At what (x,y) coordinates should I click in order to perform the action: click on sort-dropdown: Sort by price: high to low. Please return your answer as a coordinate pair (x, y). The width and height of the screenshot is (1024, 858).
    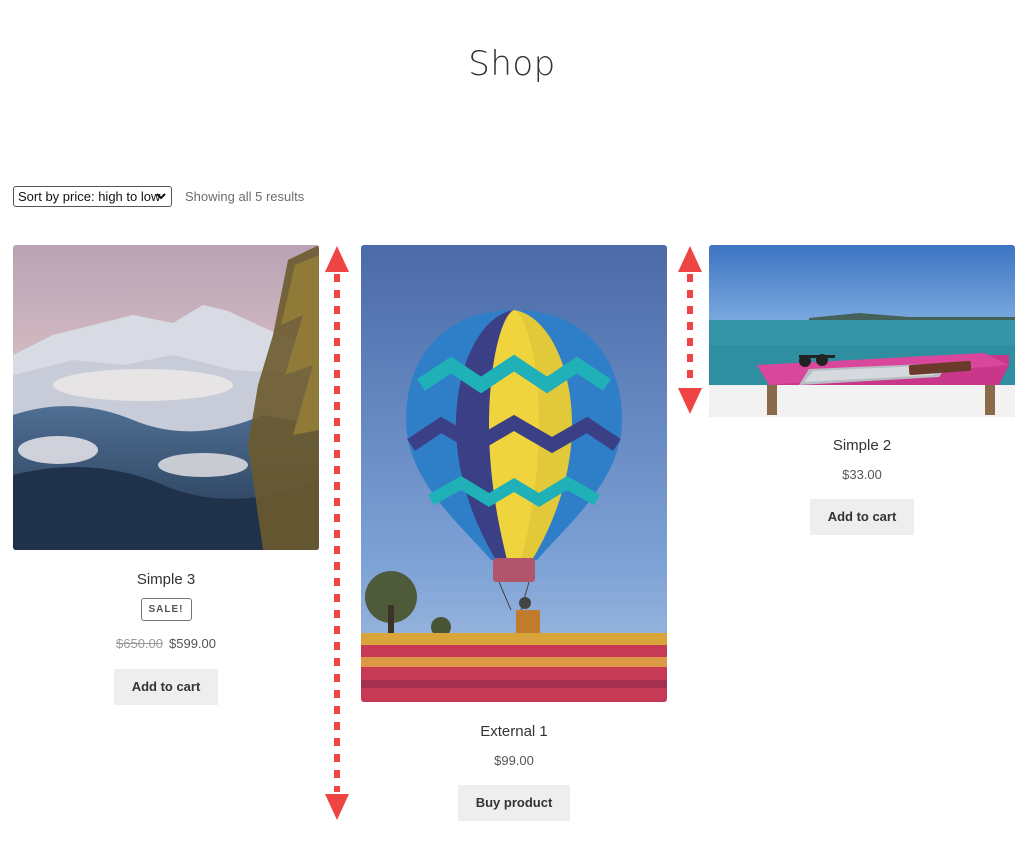
    Looking at the image, I should click on (92, 196).